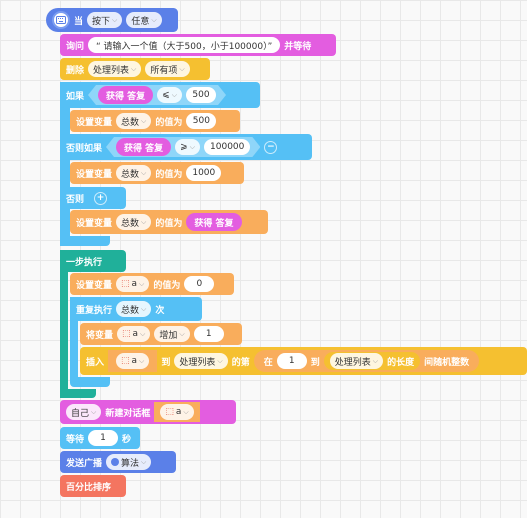 The width and height of the screenshot is (527, 518). Describe the element at coordinates (199, 284) in the screenshot. I see `value-input: 0` at that location.